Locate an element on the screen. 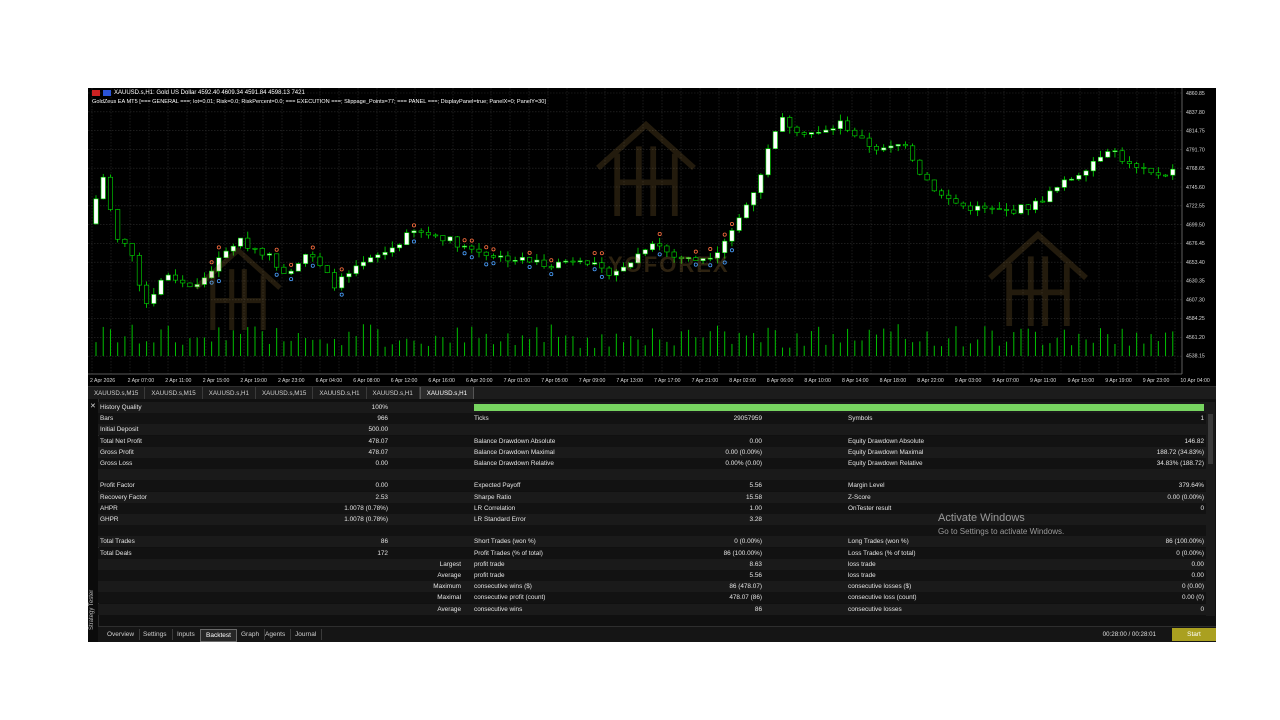 This screenshot has height=720, width=1280. result-label: loss trade is located at coordinates (862, 564).